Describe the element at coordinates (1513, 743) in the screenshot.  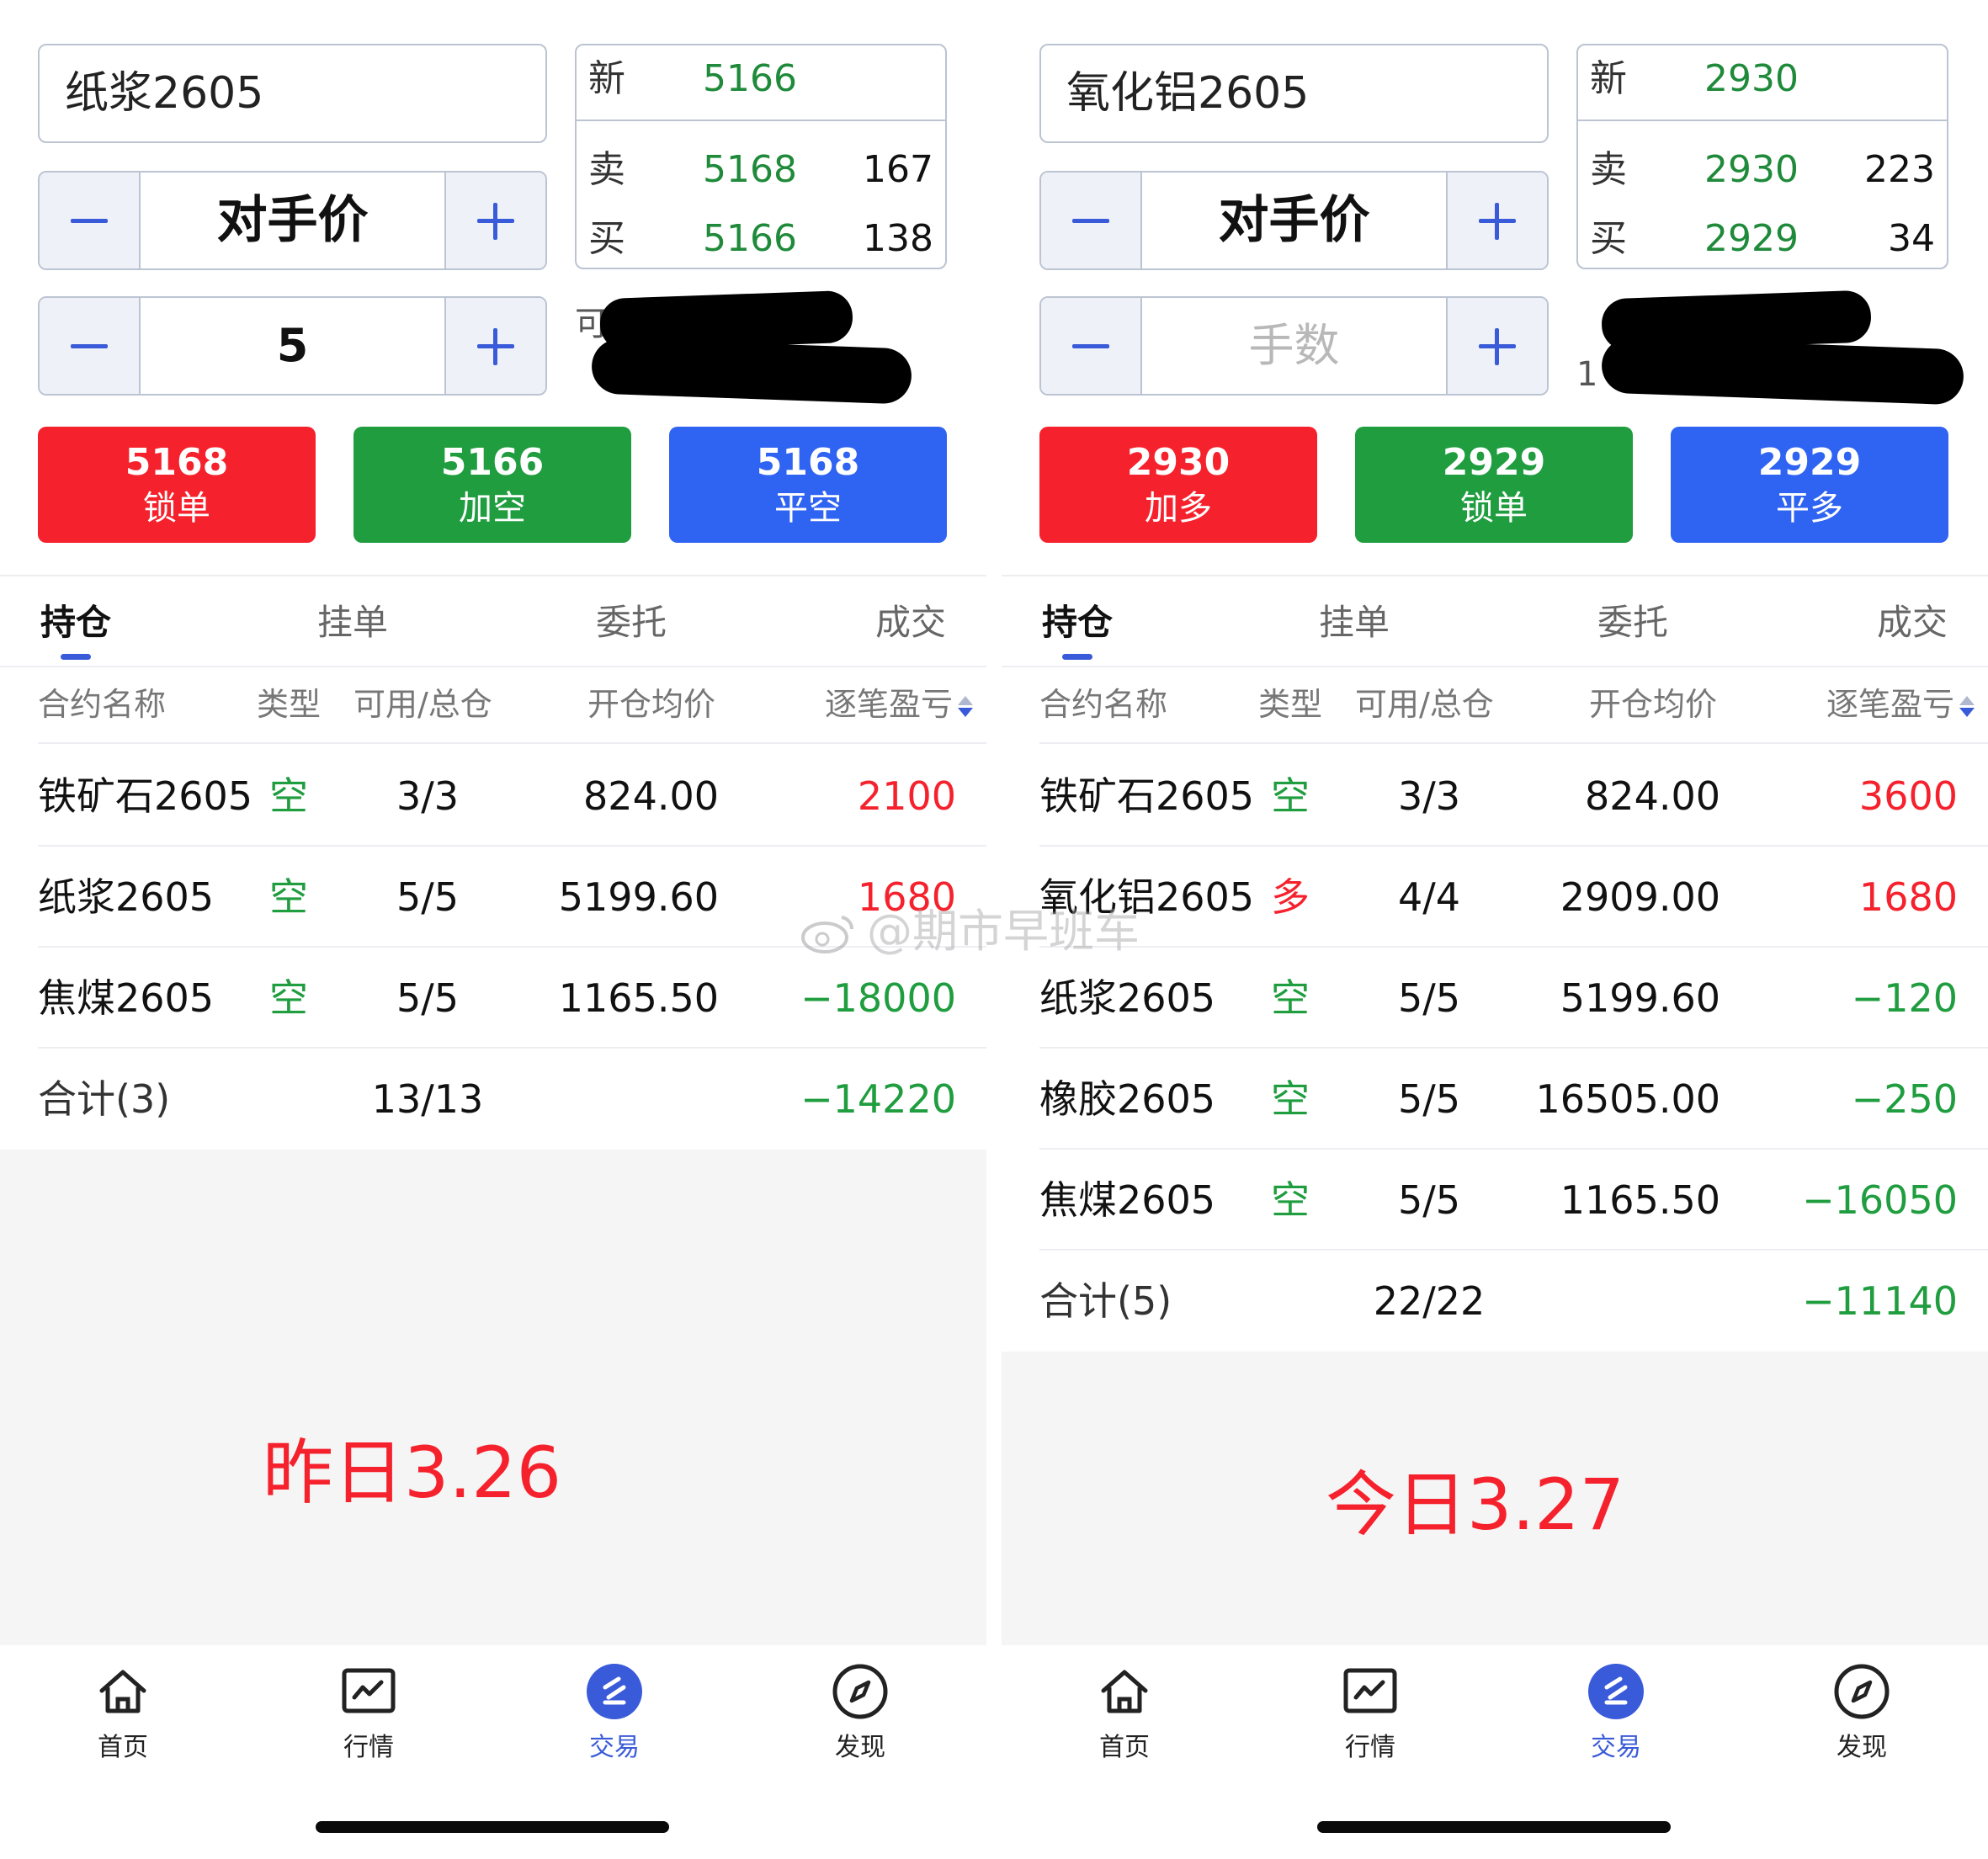
I see `header-divider` at that location.